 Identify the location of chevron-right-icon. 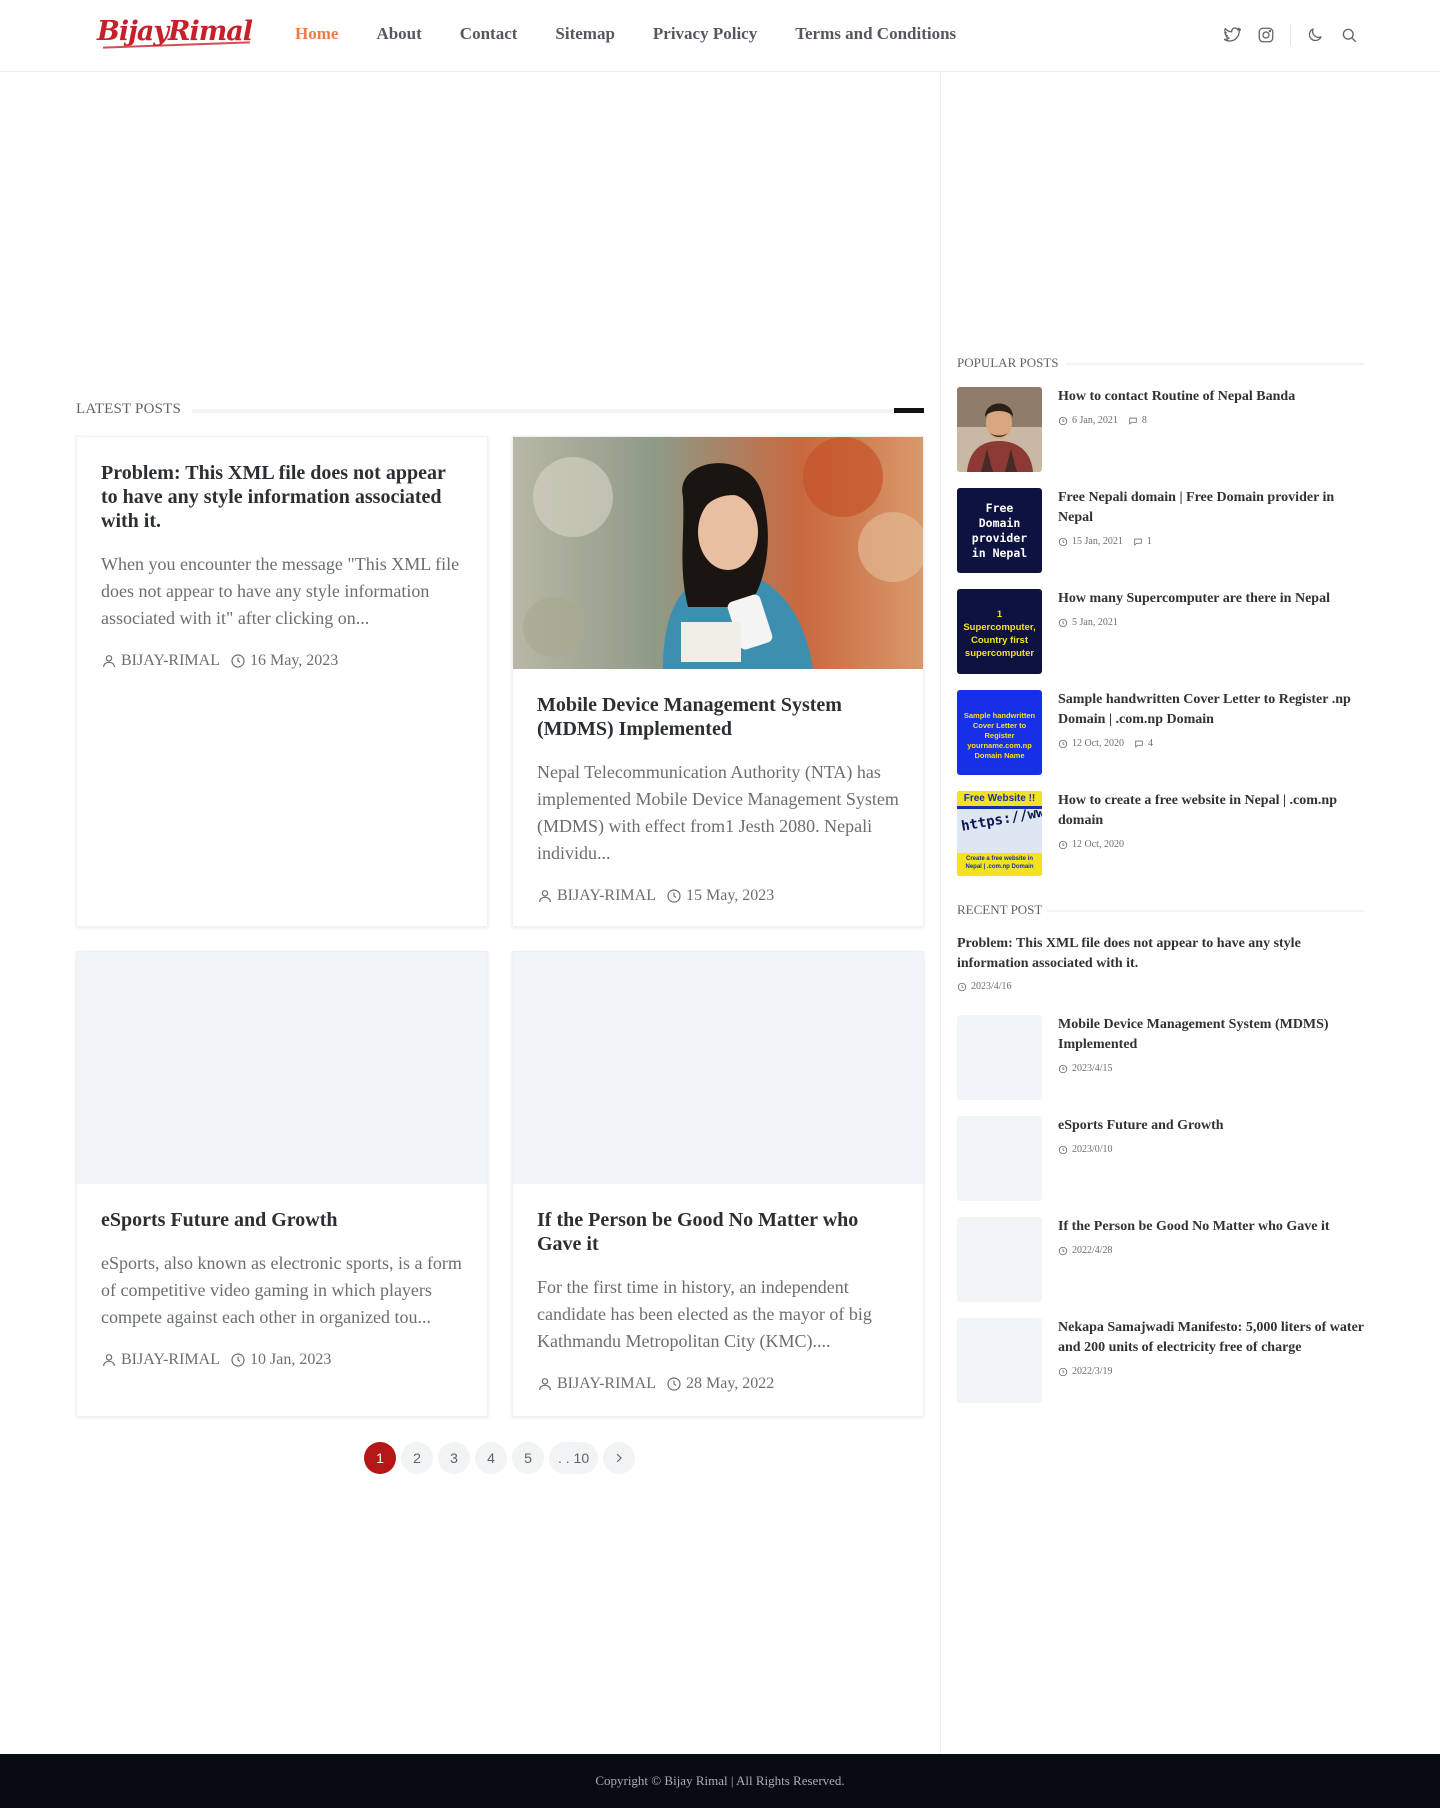
(619, 1458).